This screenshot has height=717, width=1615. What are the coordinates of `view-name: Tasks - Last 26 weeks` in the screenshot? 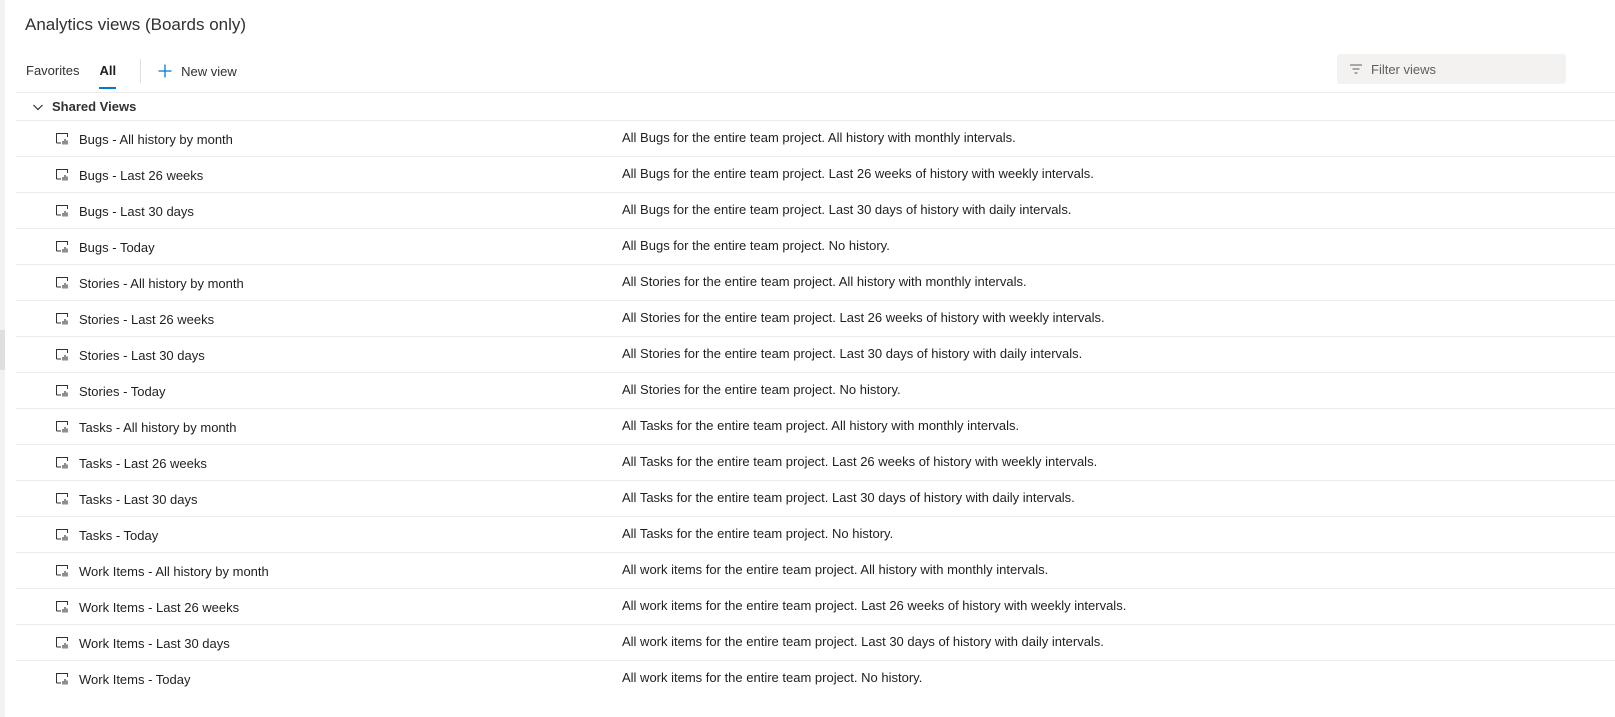 It's located at (143, 463).